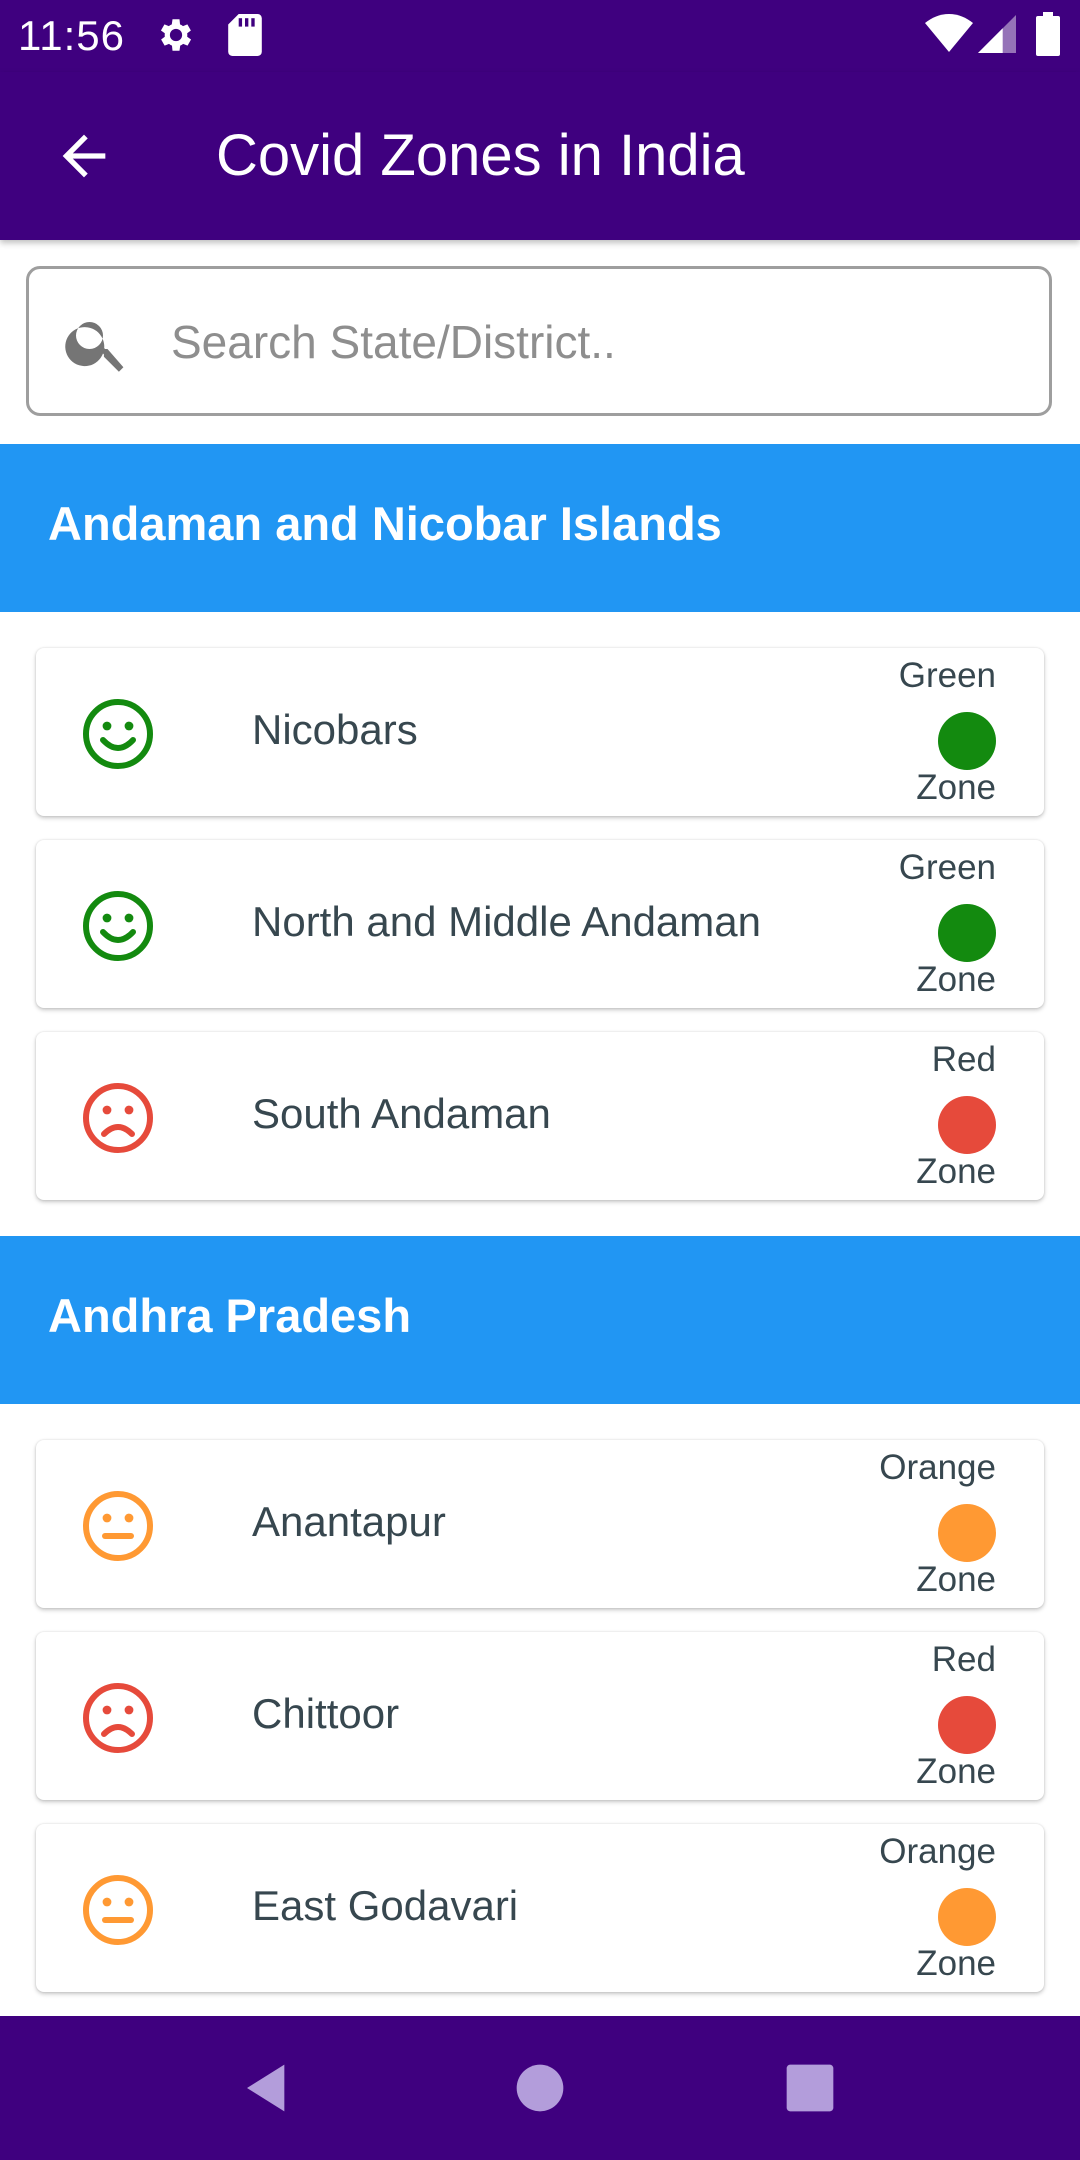 This screenshot has width=1080, height=2160. What do you see at coordinates (997, 34) in the screenshot?
I see `cell-signal-icon` at bounding box center [997, 34].